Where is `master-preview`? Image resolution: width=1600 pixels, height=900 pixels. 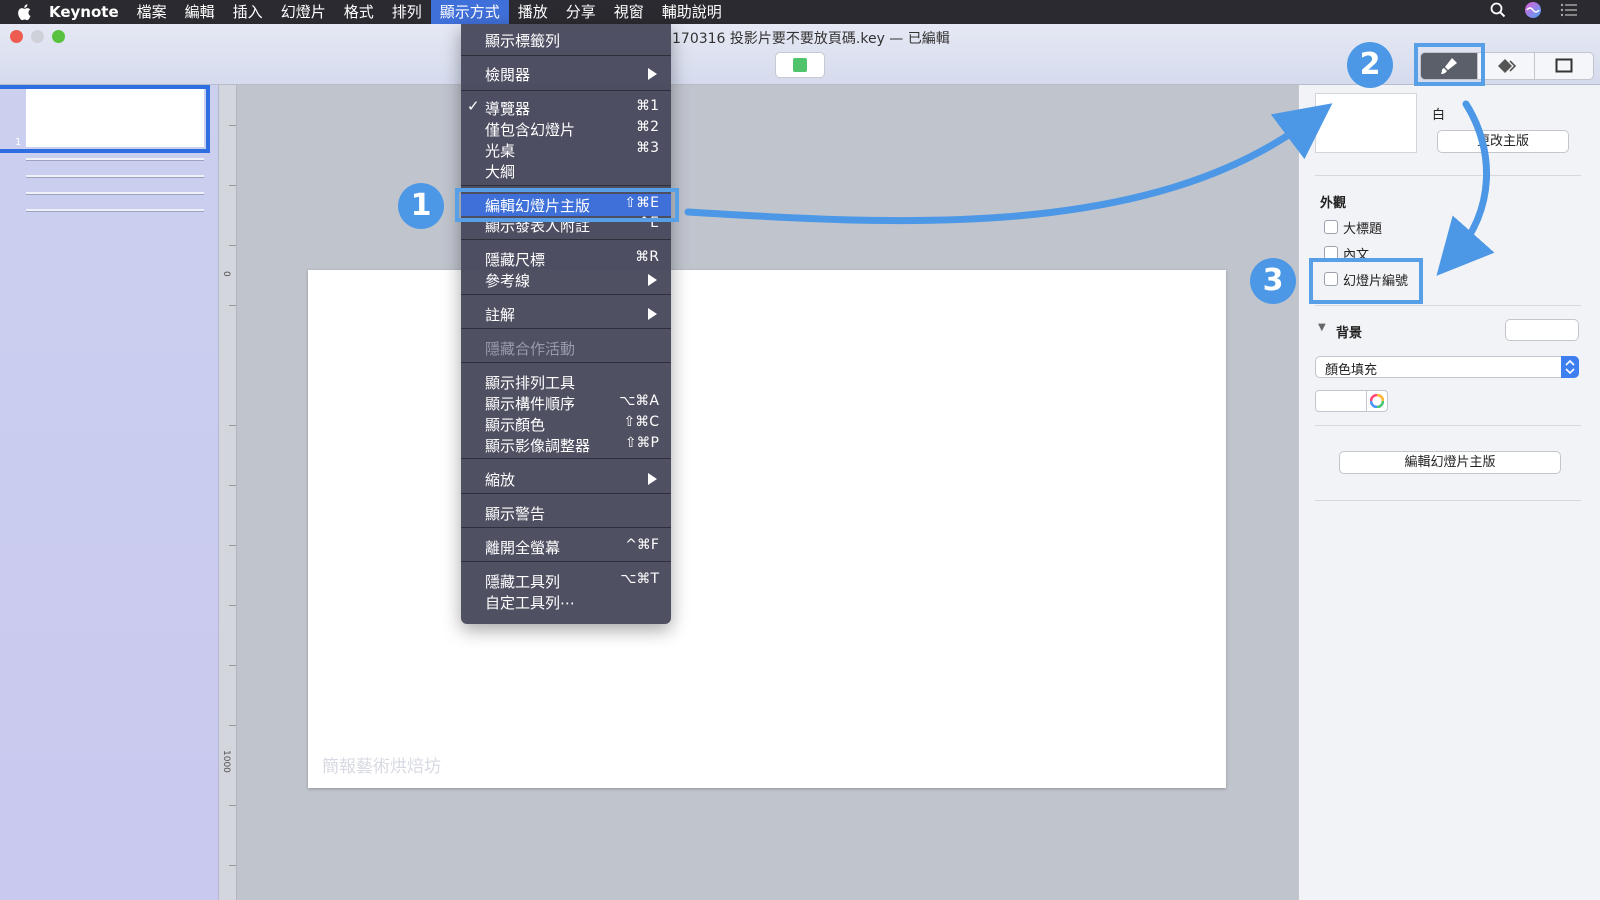
master-preview is located at coordinates (1366, 123).